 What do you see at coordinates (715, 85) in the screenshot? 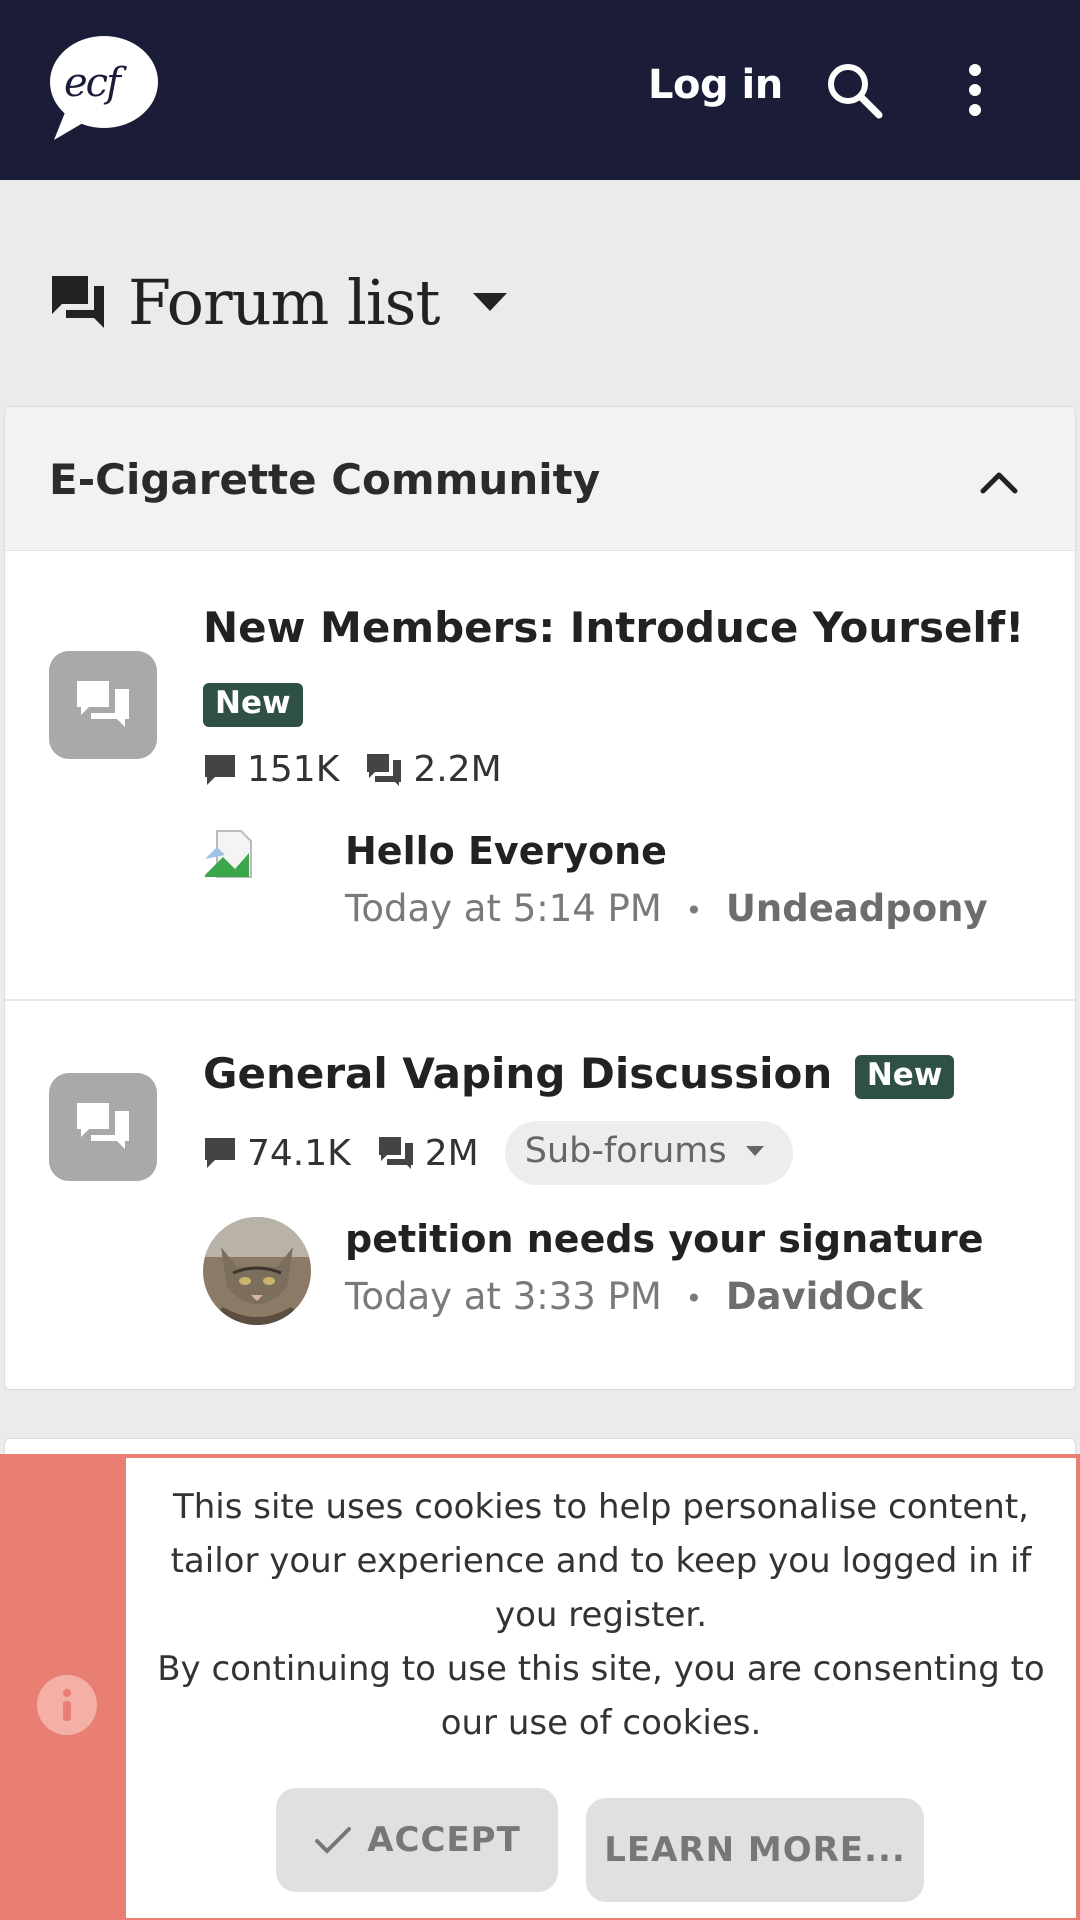
I see `login-link: Log in` at bounding box center [715, 85].